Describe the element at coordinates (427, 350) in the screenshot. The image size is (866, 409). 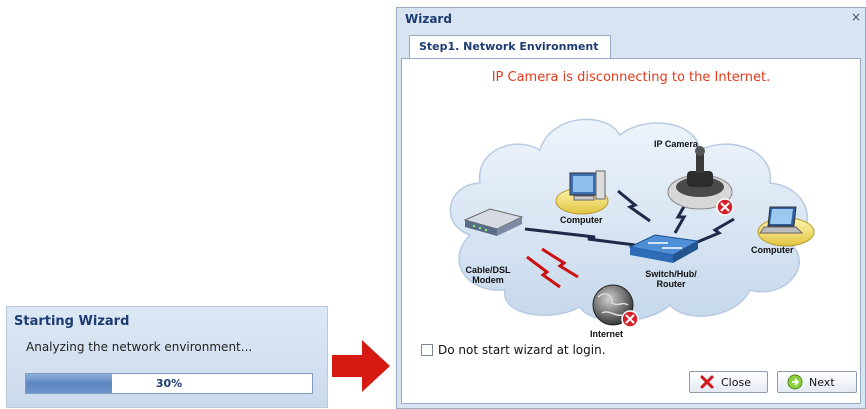
I see `no-wizard-checkbox` at that location.